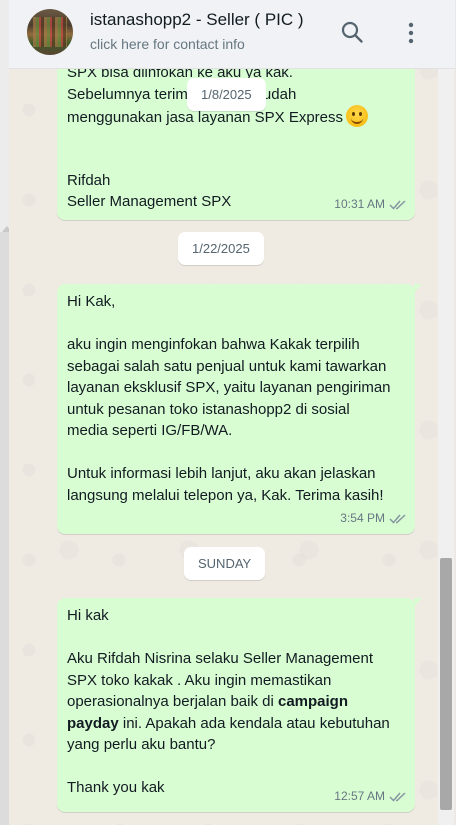 This screenshot has width=469, height=825. Describe the element at coordinates (199, 680) in the screenshot. I see `message-line: SPX toko kakak . Aku ingin memastikan` at that location.